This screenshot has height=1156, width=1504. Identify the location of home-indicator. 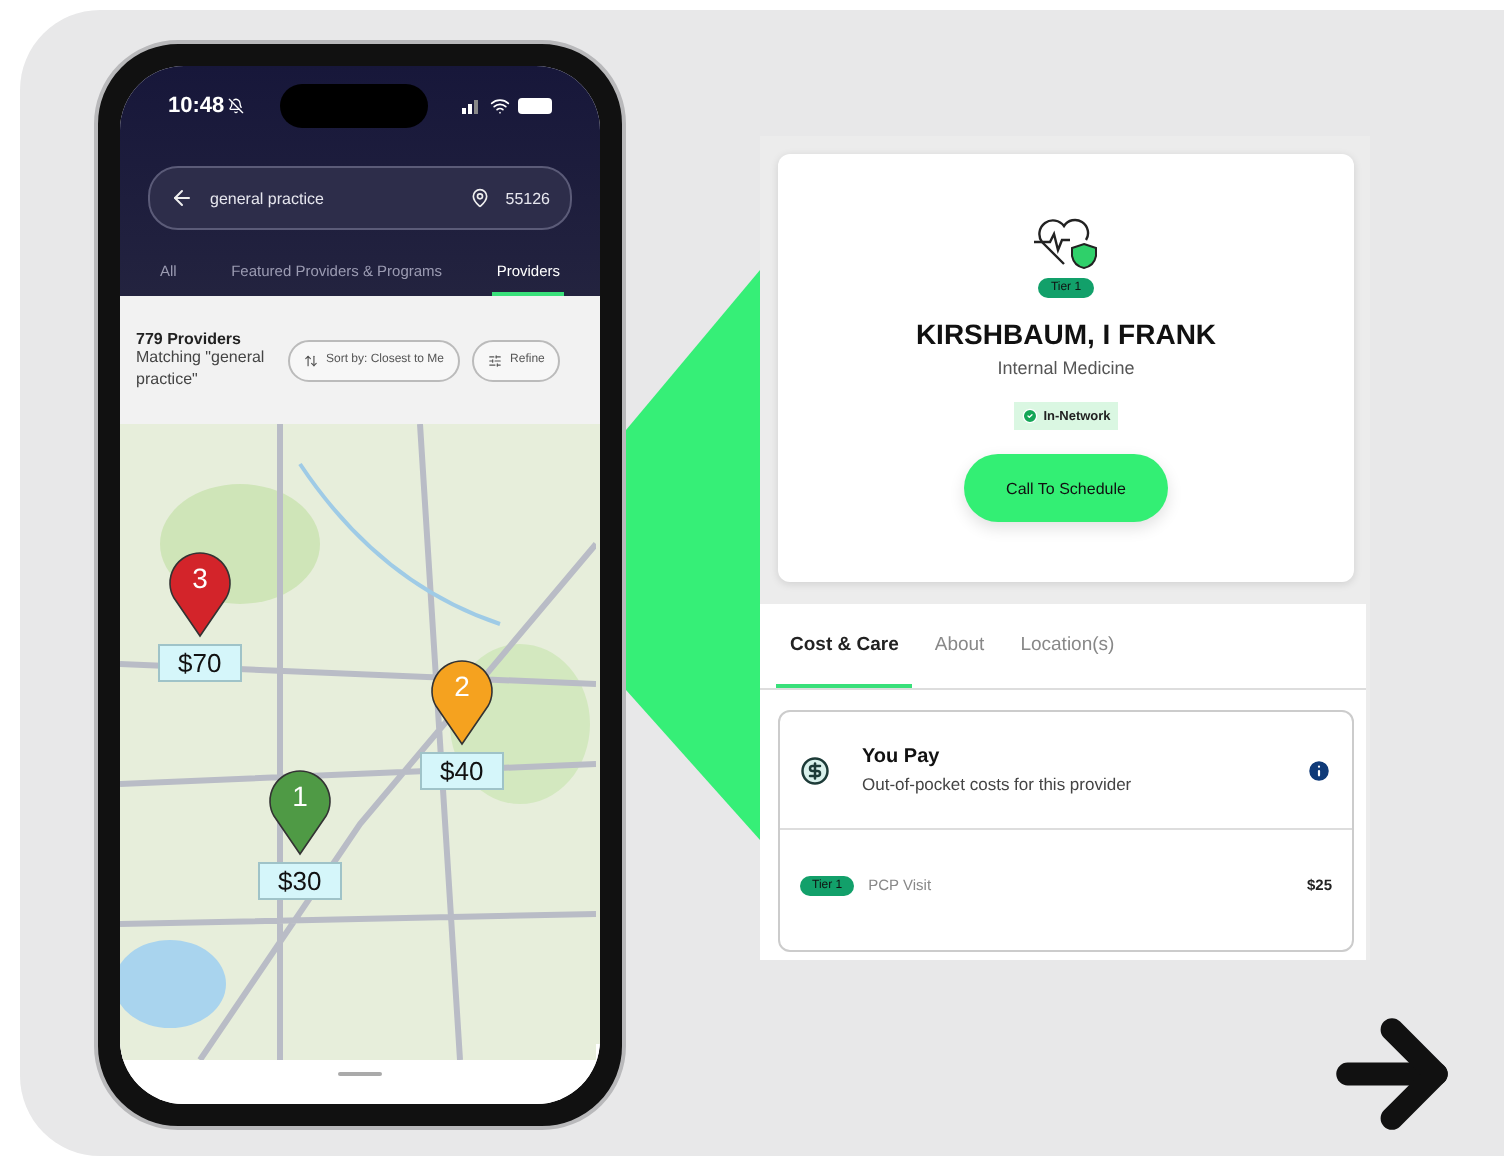
(360, 1074).